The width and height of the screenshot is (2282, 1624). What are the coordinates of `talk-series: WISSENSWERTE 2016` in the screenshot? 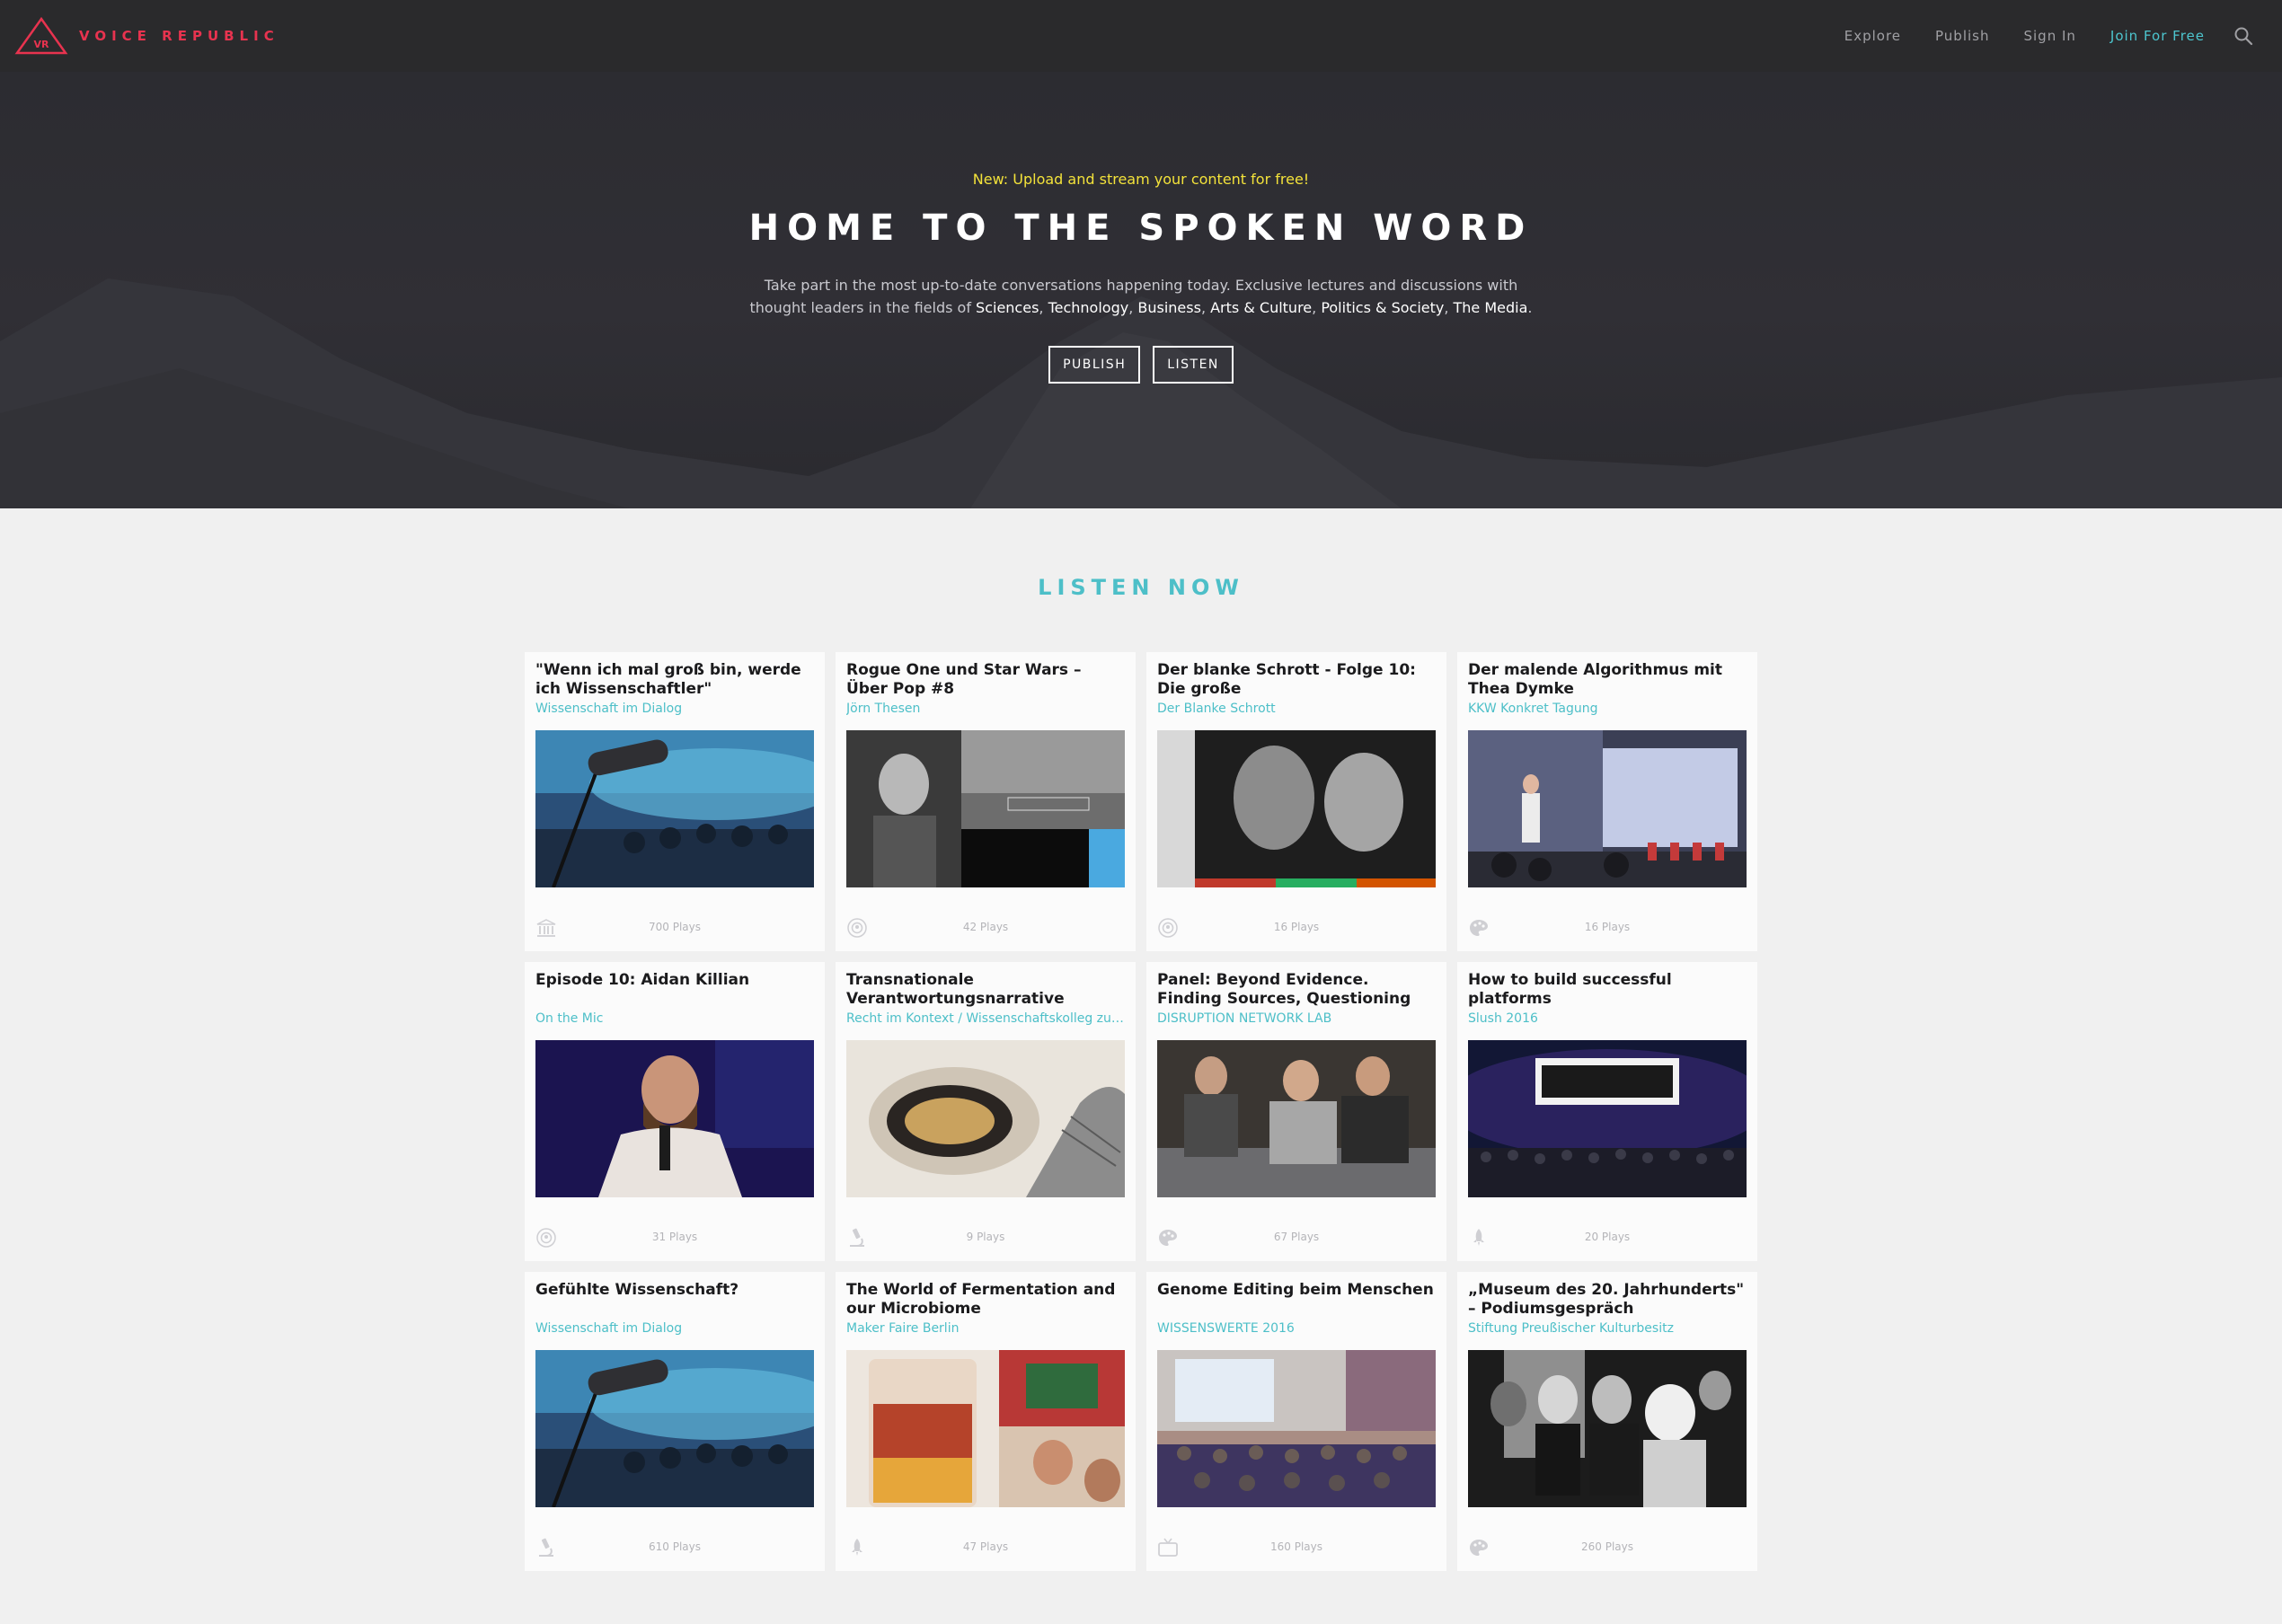 It's located at (1296, 1329).